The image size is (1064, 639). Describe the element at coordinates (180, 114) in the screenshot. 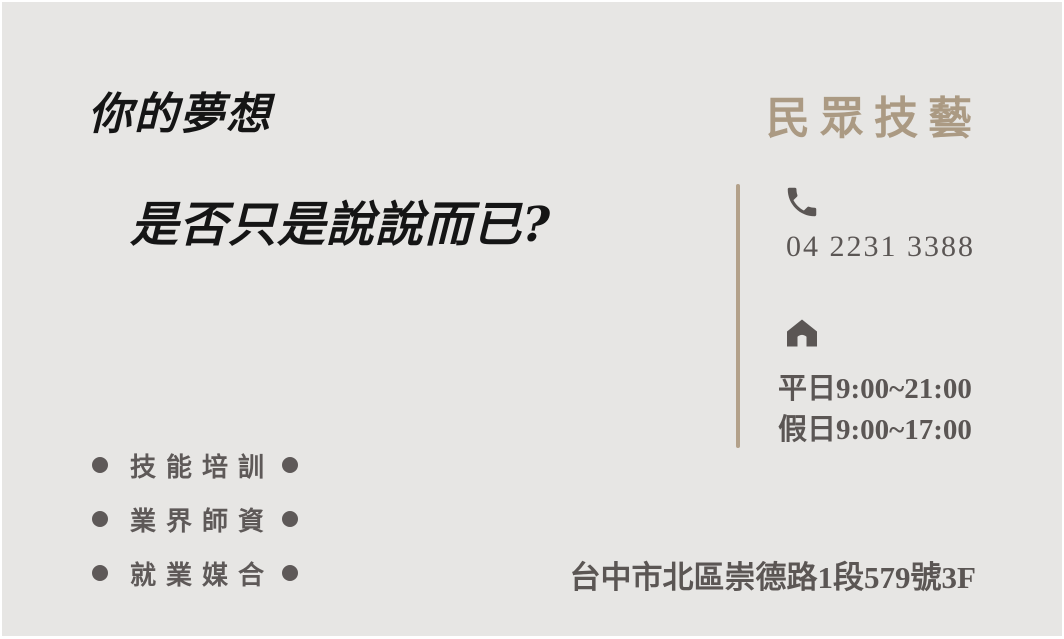

I see `slogan-line-1: 你的夢想` at that location.